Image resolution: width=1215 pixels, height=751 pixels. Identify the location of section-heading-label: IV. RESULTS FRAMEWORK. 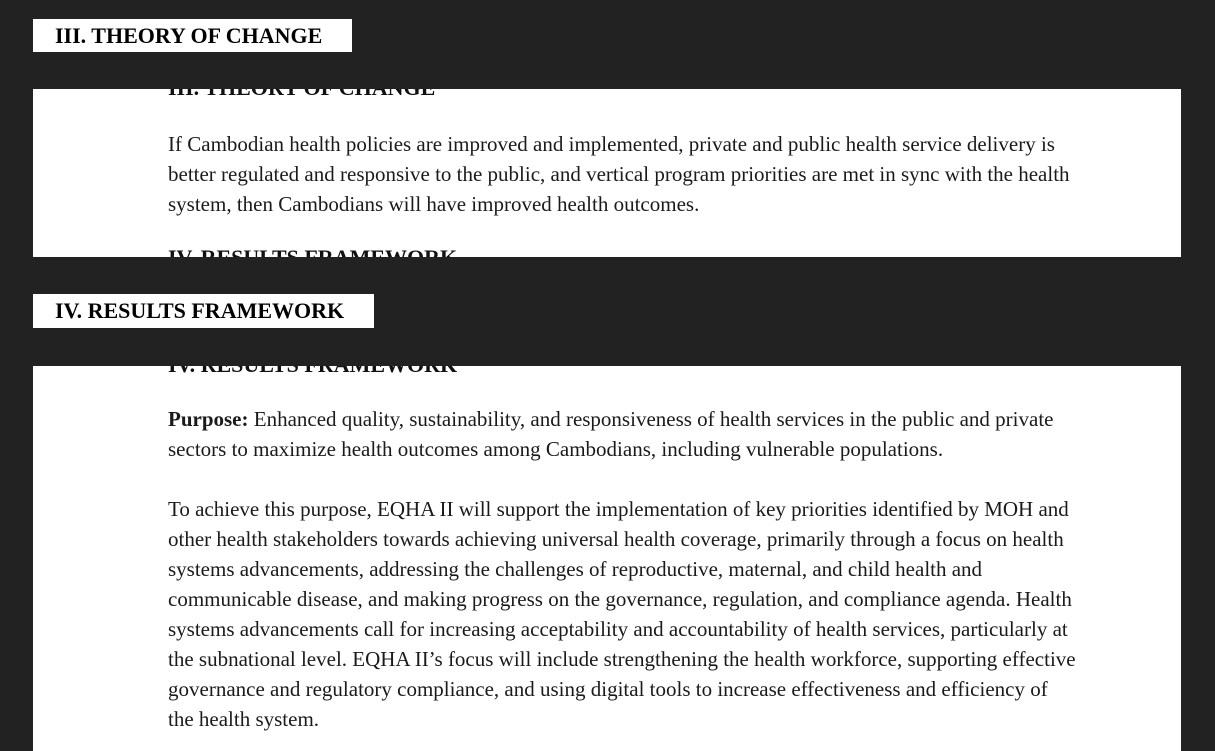
(200, 310).